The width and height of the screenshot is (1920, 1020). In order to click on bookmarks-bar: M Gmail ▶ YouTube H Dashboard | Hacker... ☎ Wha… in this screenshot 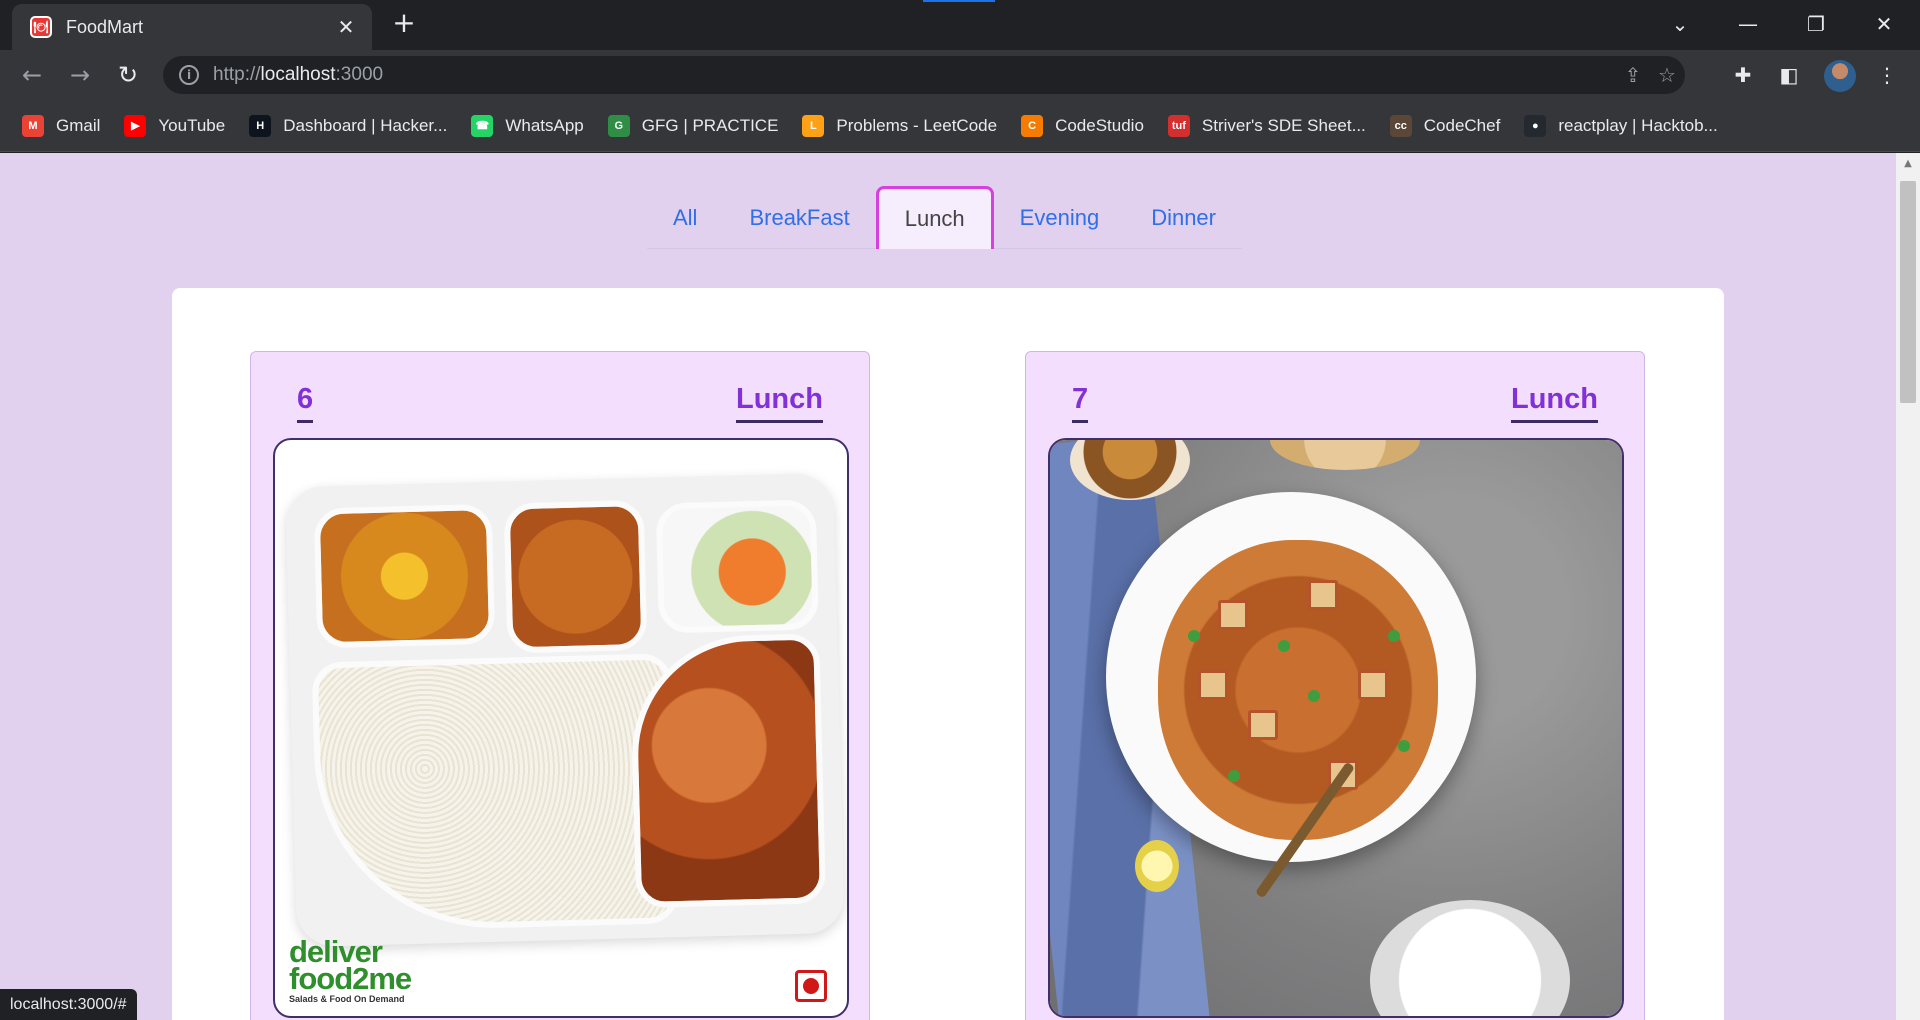, I will do `click(960, 126)`.